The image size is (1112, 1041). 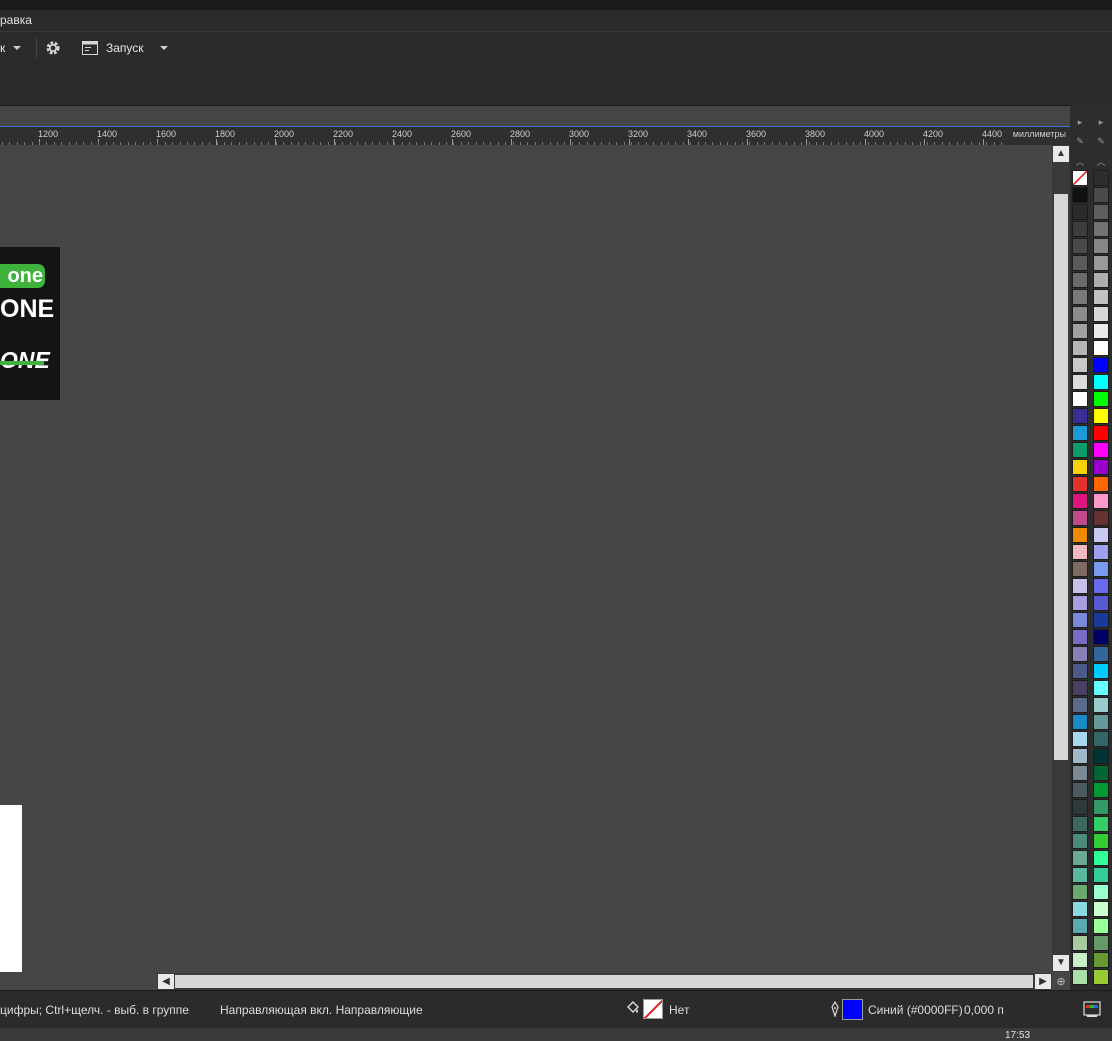 What do you see at coordinates (1092, 1009) in the screenshot?
I see `color-proof-icon` at bounding box center [1092, 1009].